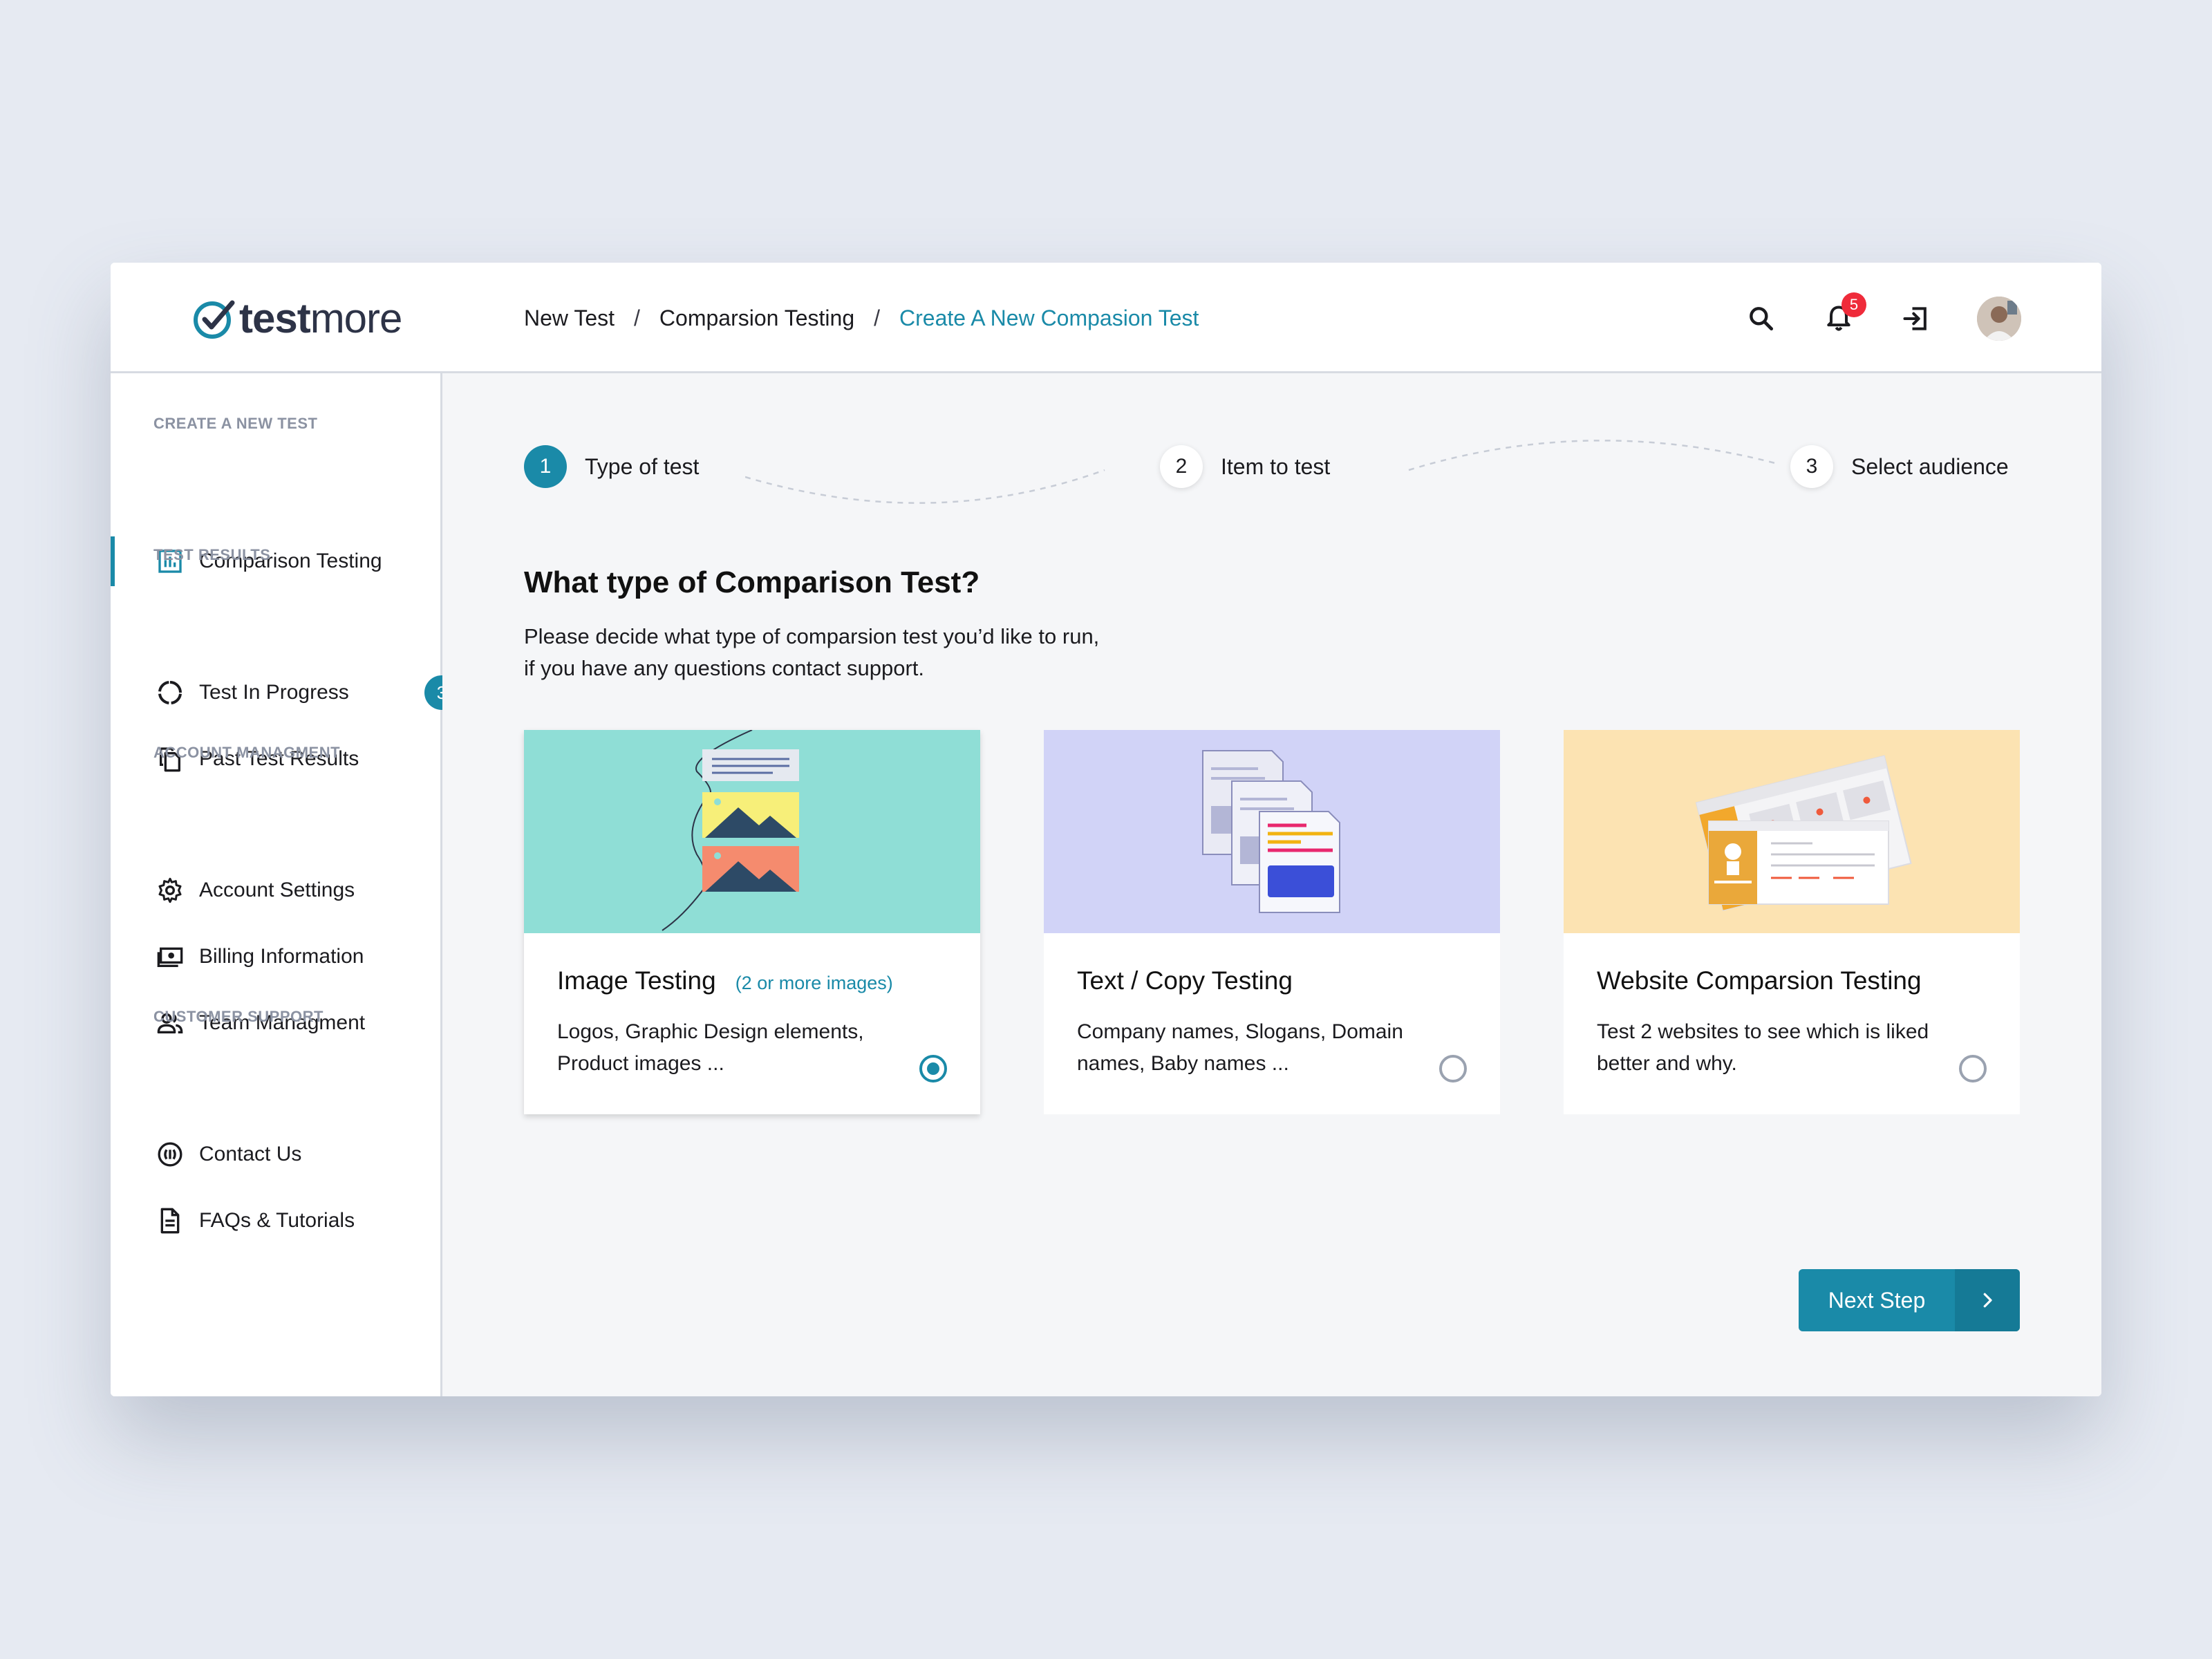 The image size is (2212, 1659). I want to click on avatar-image, so click(1999, 319).